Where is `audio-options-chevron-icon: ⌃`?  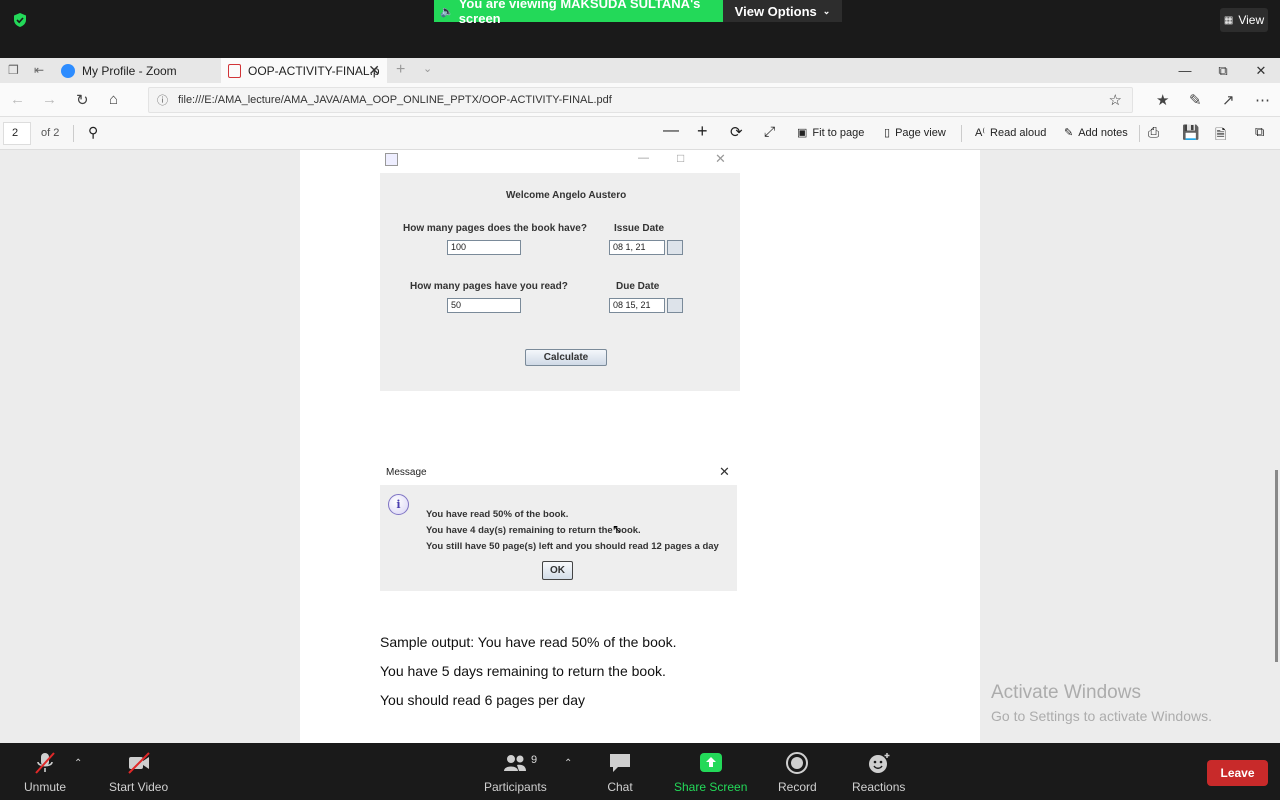 audio-options-chevron-icon: ⌃ is located at coordinates (78, 763).